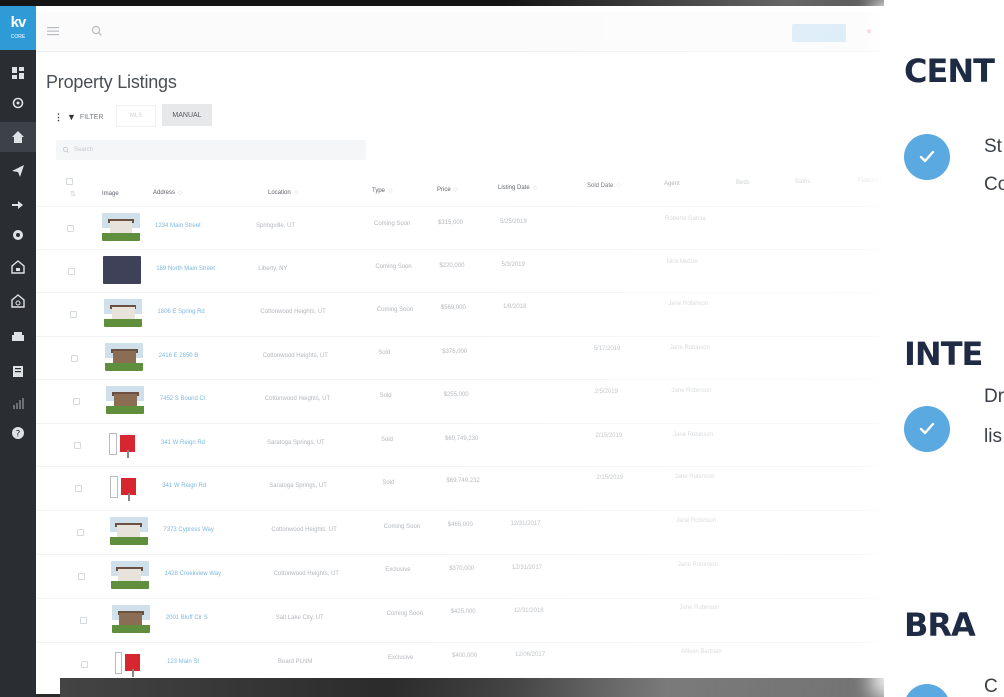 The image size is (1004, 697). I want to click on column-header-features: Features, so click(870, 181).